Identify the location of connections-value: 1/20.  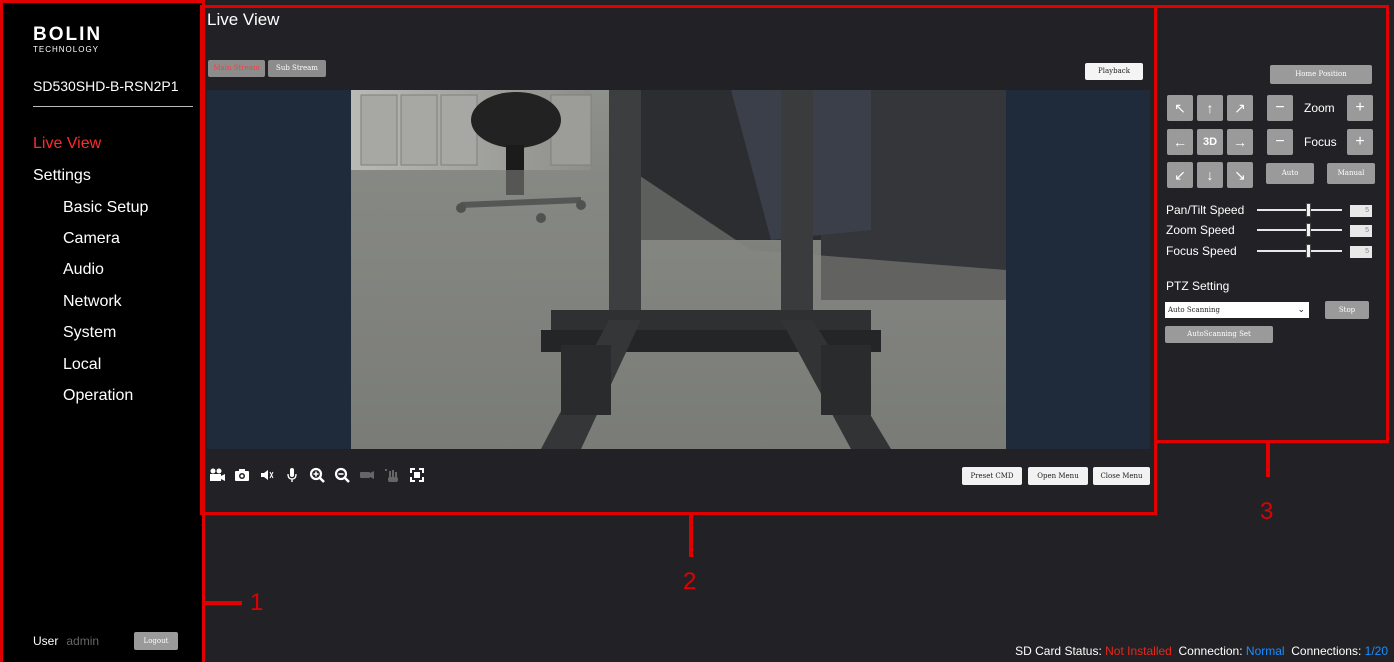
(1376, 651).